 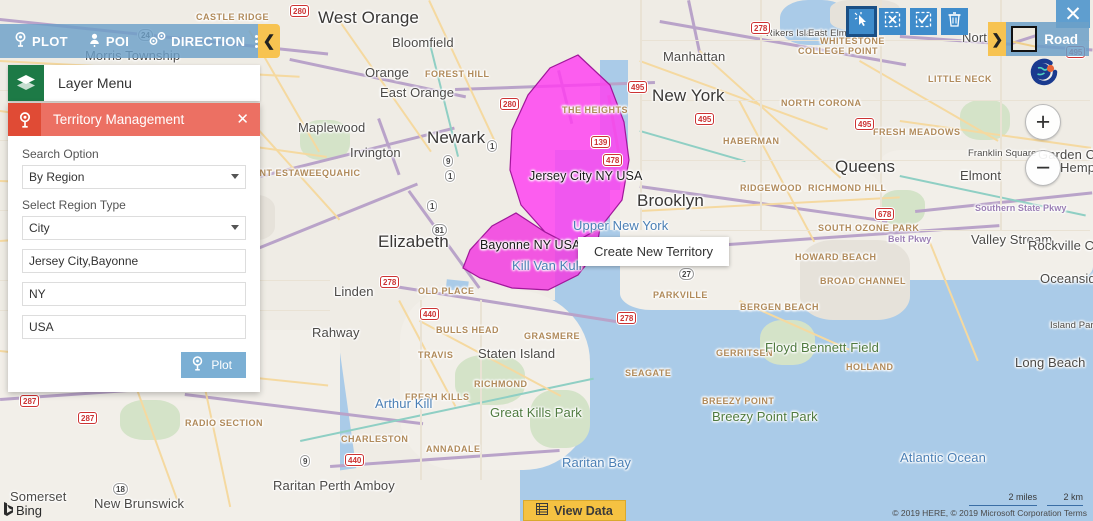 What do you see at coordinates (157, 41) in the screenshot?
I see `direction-pin-icon` at bounding box center [157, 41].